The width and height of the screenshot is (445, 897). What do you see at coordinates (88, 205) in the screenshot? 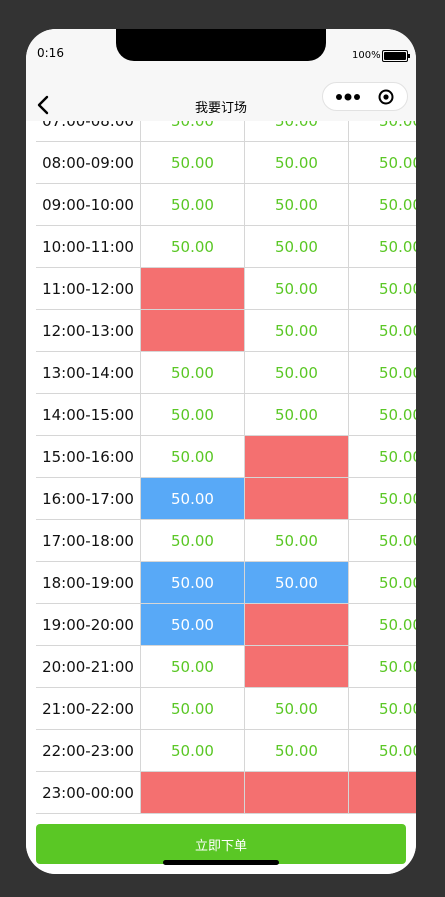
I see `time-slot-label: 09:00-10:00` at bounding box center [88, 205].